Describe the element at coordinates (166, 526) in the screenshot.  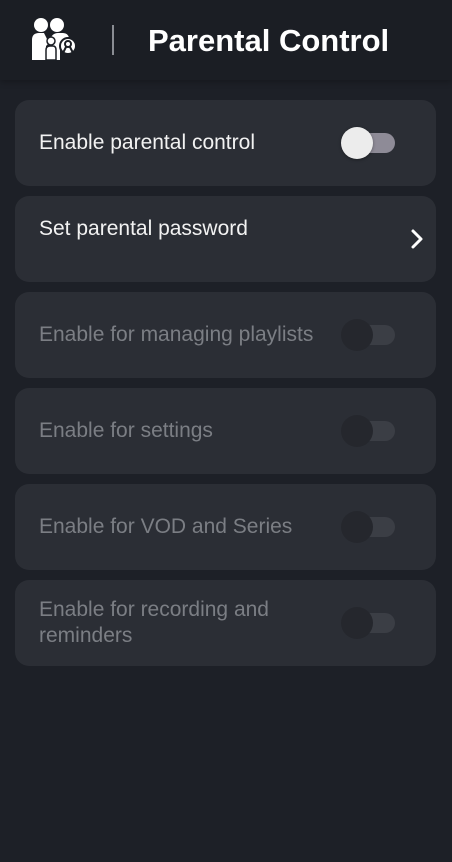
I see `enable-vod-series-label: Enable for VOD and Series` at that location.